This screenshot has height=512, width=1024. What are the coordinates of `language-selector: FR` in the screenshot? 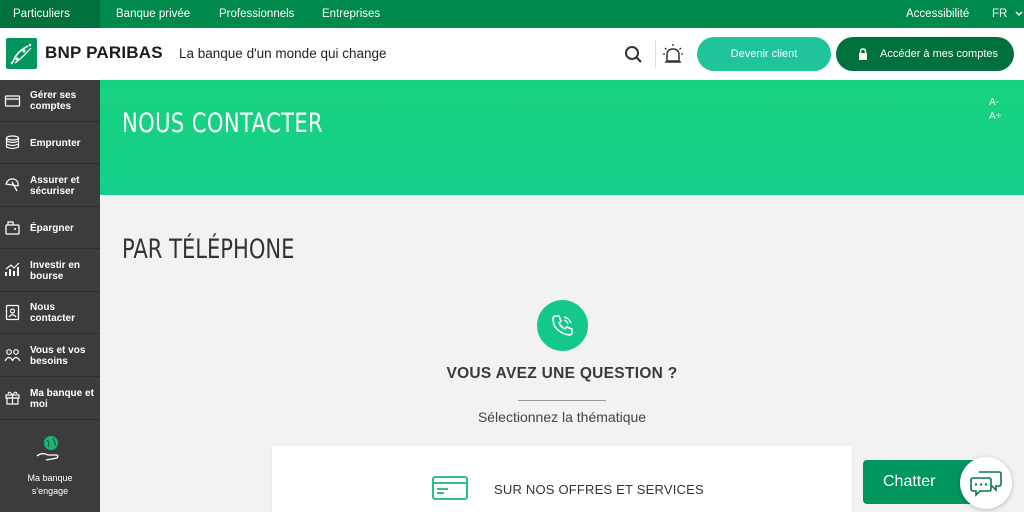 It's located at (1007, 14).